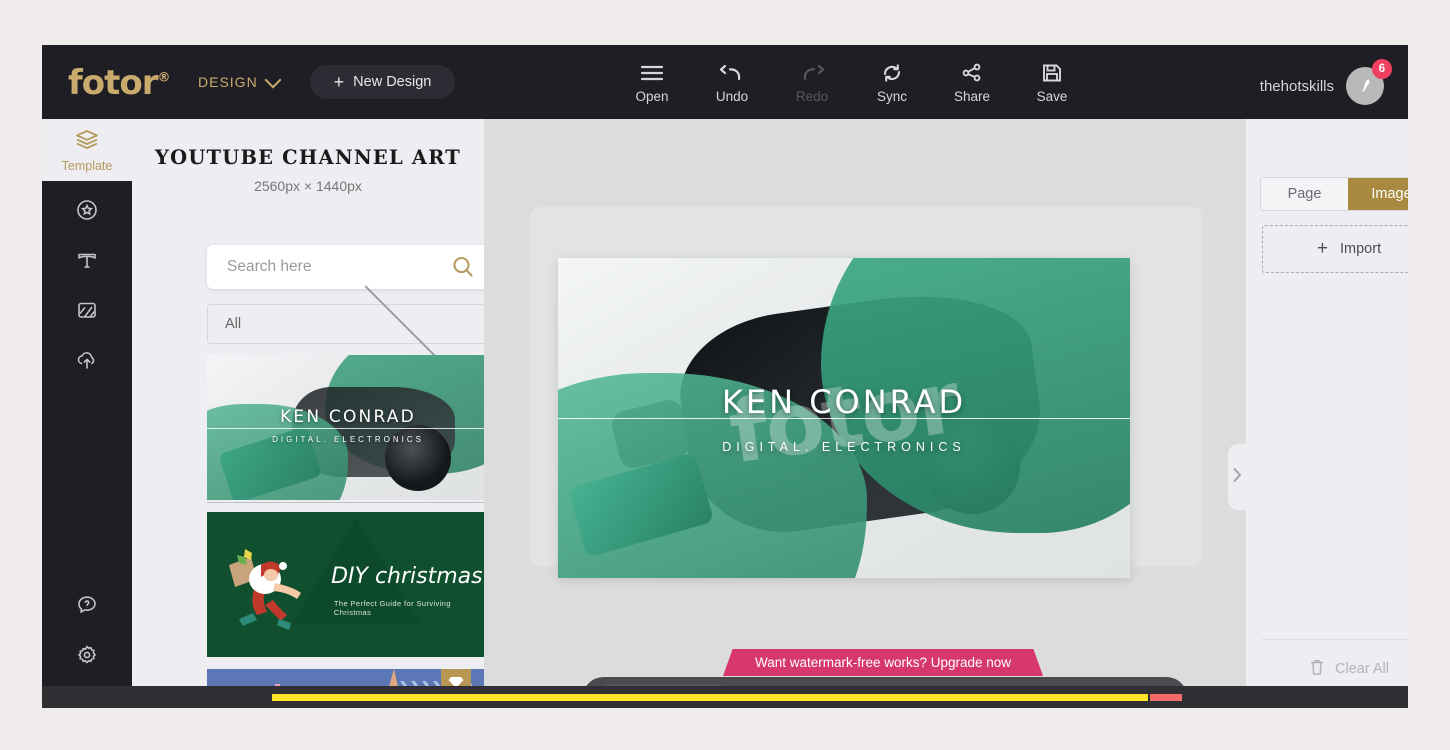  I want to click on canvas-subtitle-text: DIGITAL. ELECTRONICS, so click(844, 447).